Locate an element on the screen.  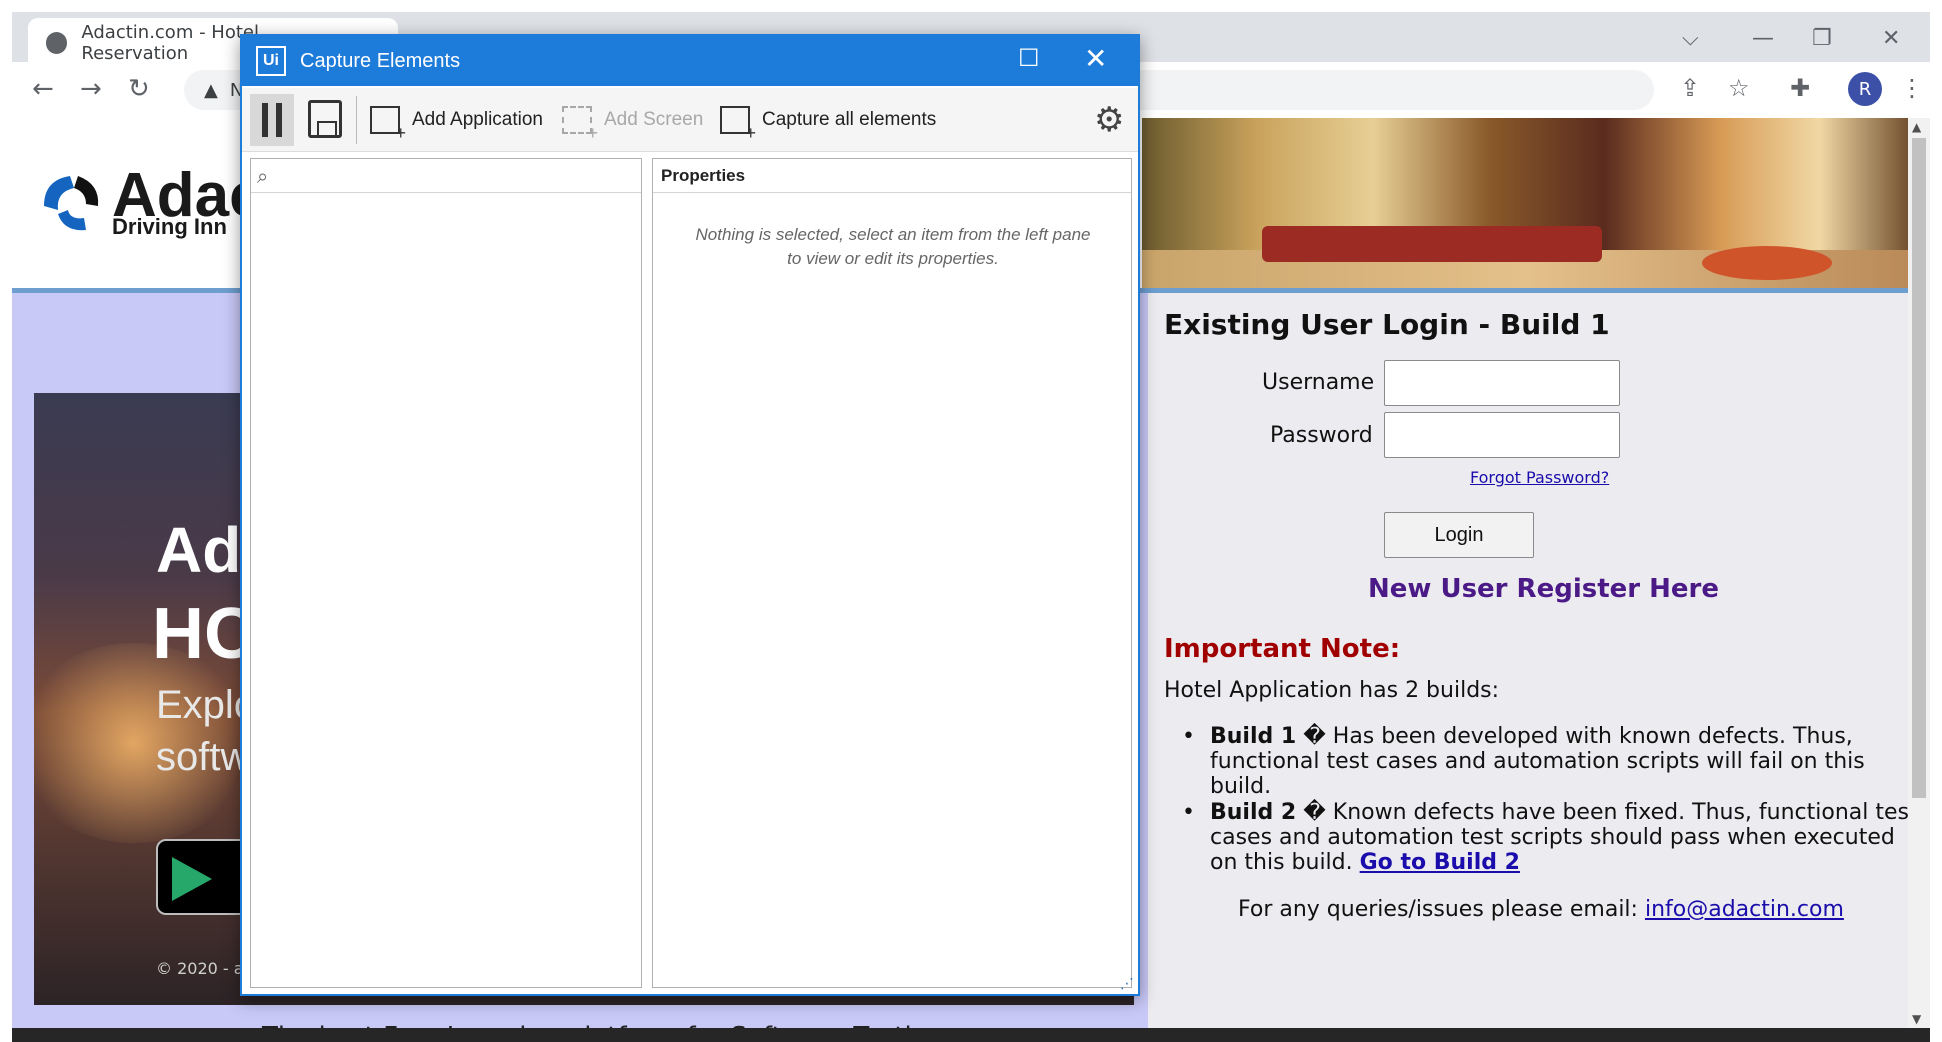
resize-grip-icon: ⋰ is located at coordinates (1127, 984).